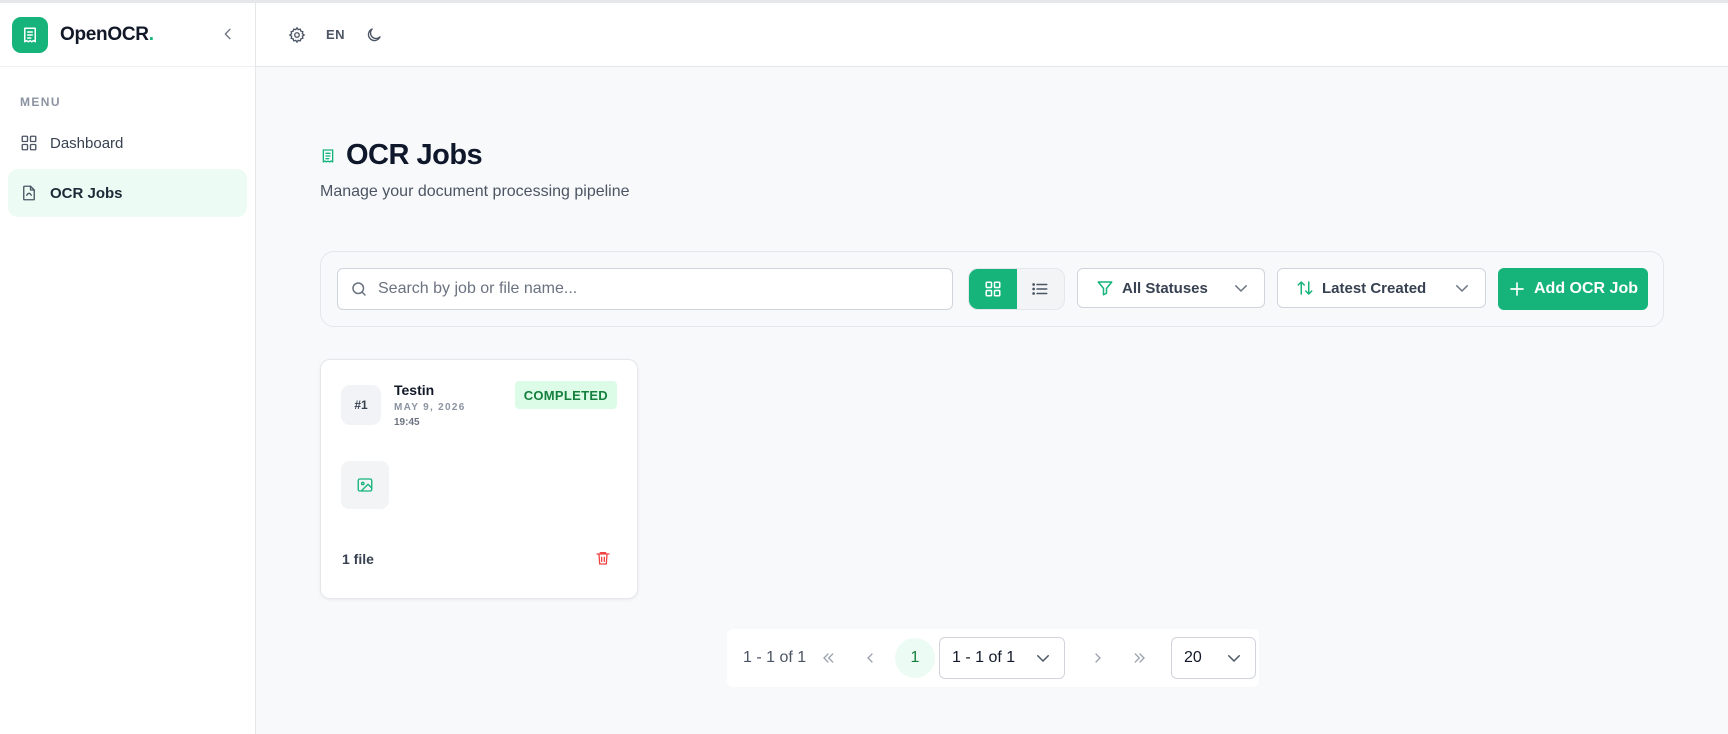 The height and width of the screenshot is (734, 1728). I want to click on plus-icon, so click(1517, 289).